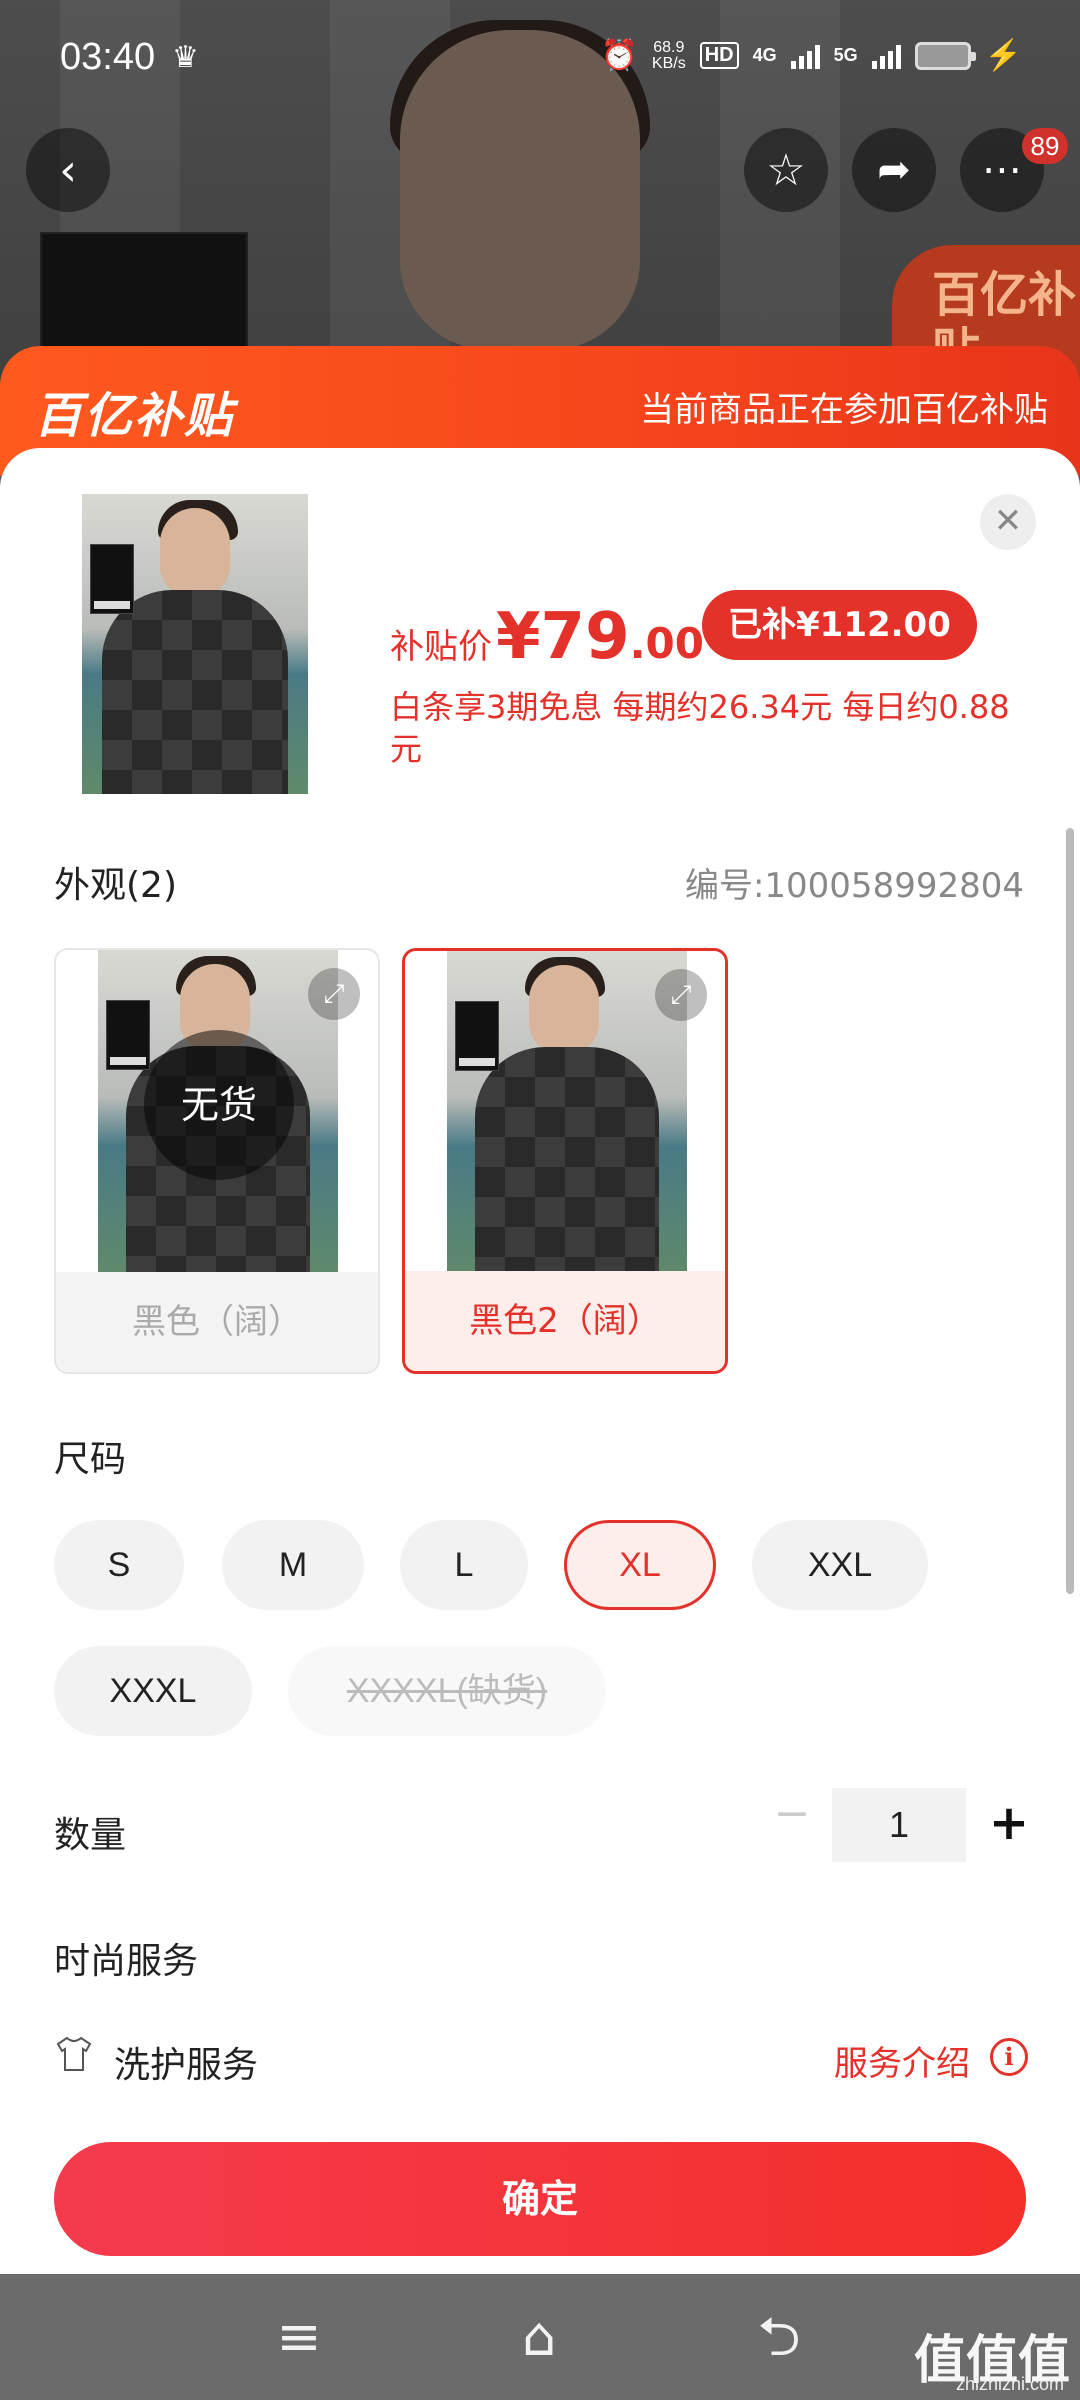  I want to click on tshirt-icon, so click(74, 2056).